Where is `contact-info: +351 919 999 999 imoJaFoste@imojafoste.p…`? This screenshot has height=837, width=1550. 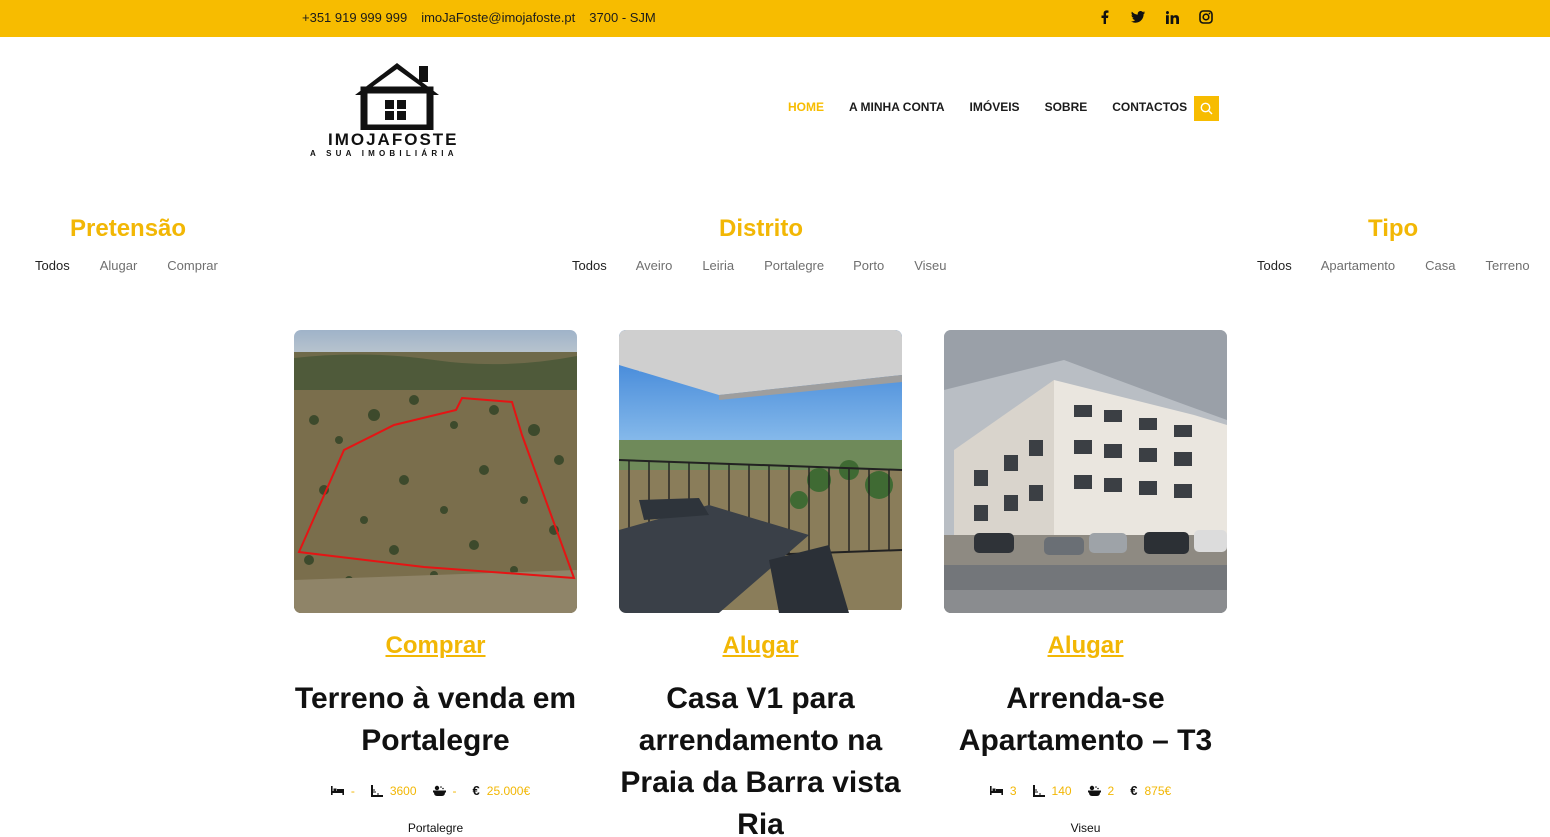
contact-info: +351 919 999 999 imoJaFoste@imojafoste.p… is located at coordinates (479, 17).